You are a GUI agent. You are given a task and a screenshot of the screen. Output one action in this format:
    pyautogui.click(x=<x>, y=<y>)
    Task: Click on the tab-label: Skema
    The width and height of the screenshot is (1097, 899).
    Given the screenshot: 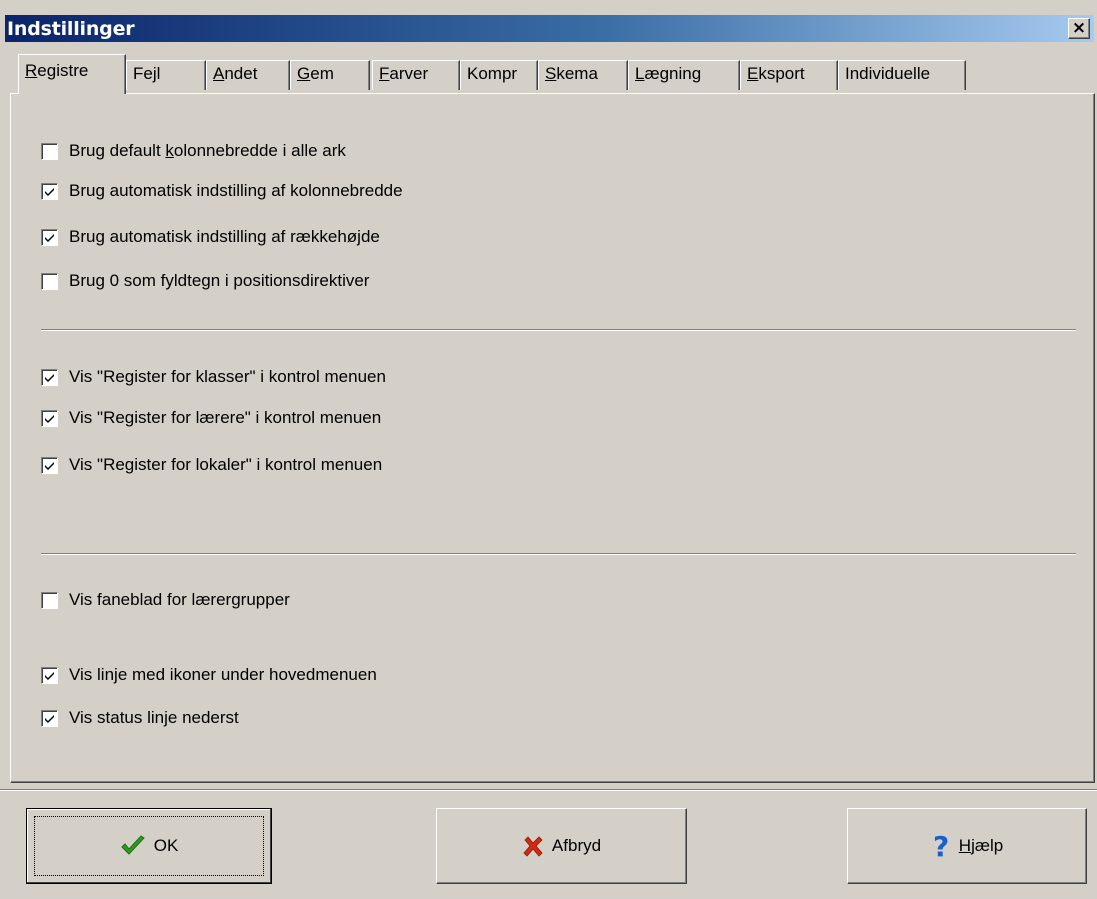 What is the action you would take?
    pyautogui.click(x=571, y=73)
    